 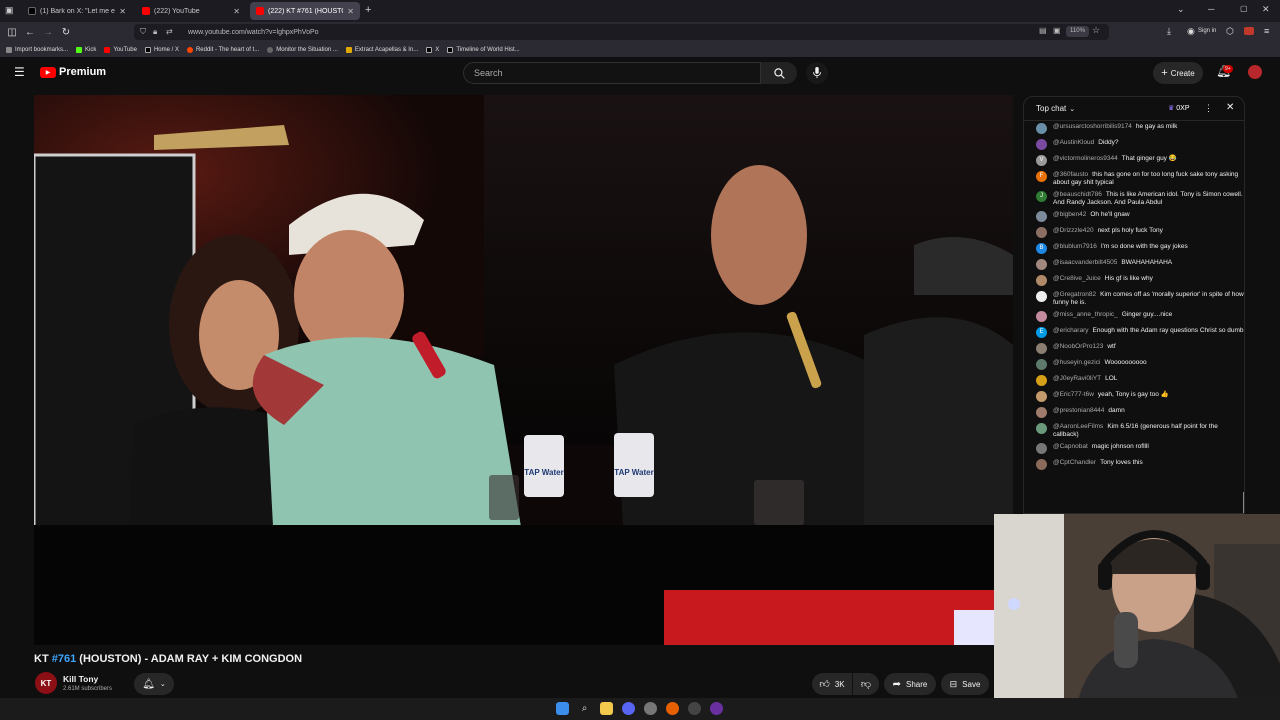 I want to click on chat-avatar: J, so click(x=1041, y=196).